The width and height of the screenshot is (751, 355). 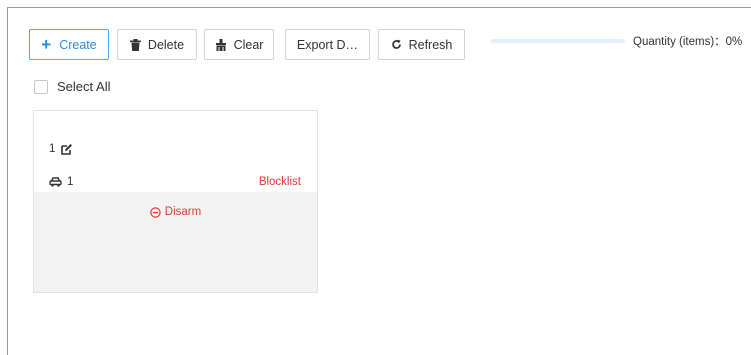 I want to click on clear-label: Clear, so click(x=248, y=44).